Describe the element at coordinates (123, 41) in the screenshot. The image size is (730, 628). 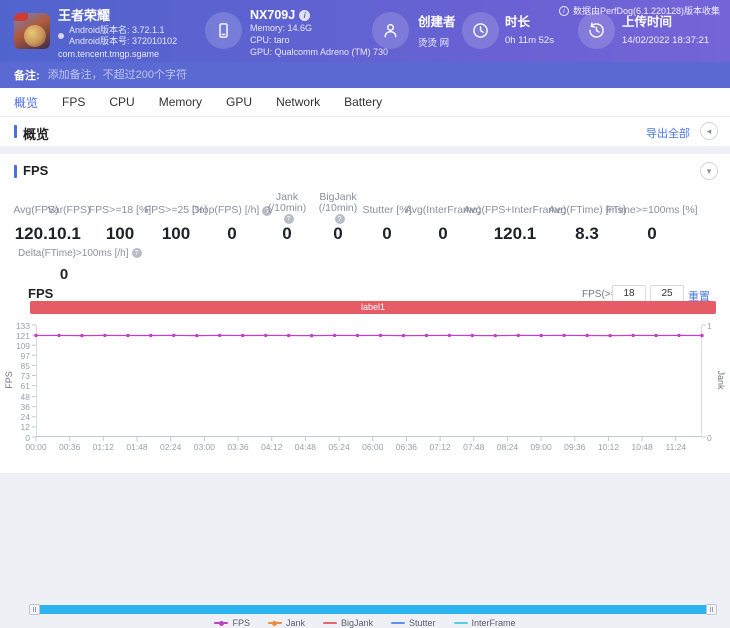
I see `app-version-code: Android版本号: 372010102` at that location.